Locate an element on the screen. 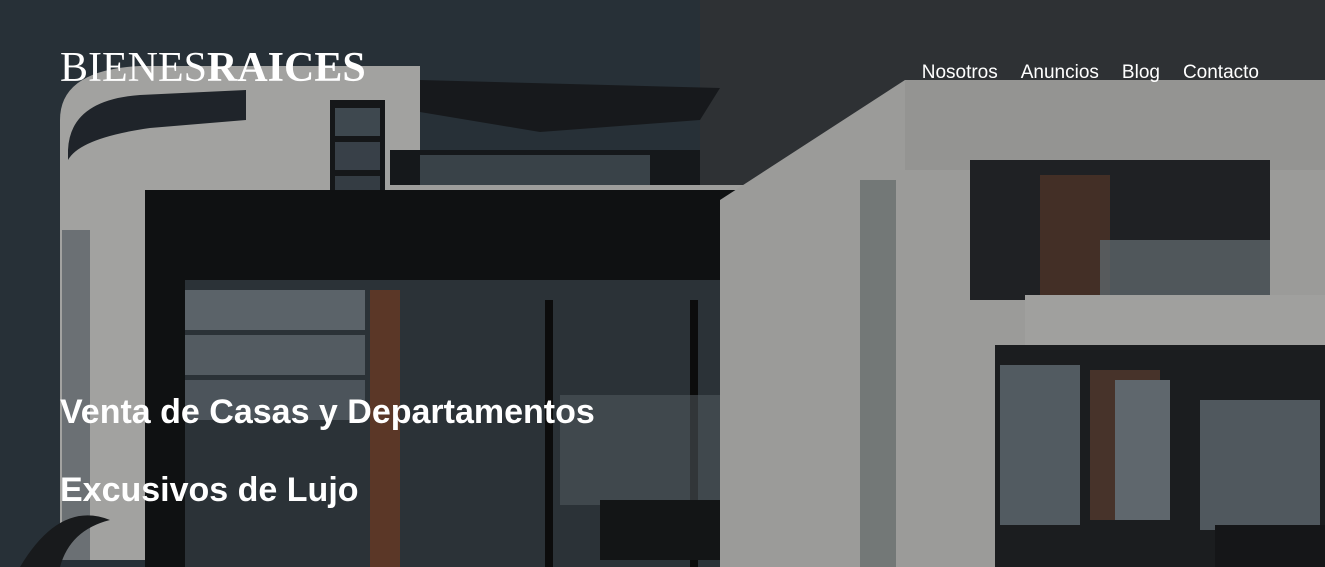  site-logo: BIENESRAICES is located at coordinates (213, 68).